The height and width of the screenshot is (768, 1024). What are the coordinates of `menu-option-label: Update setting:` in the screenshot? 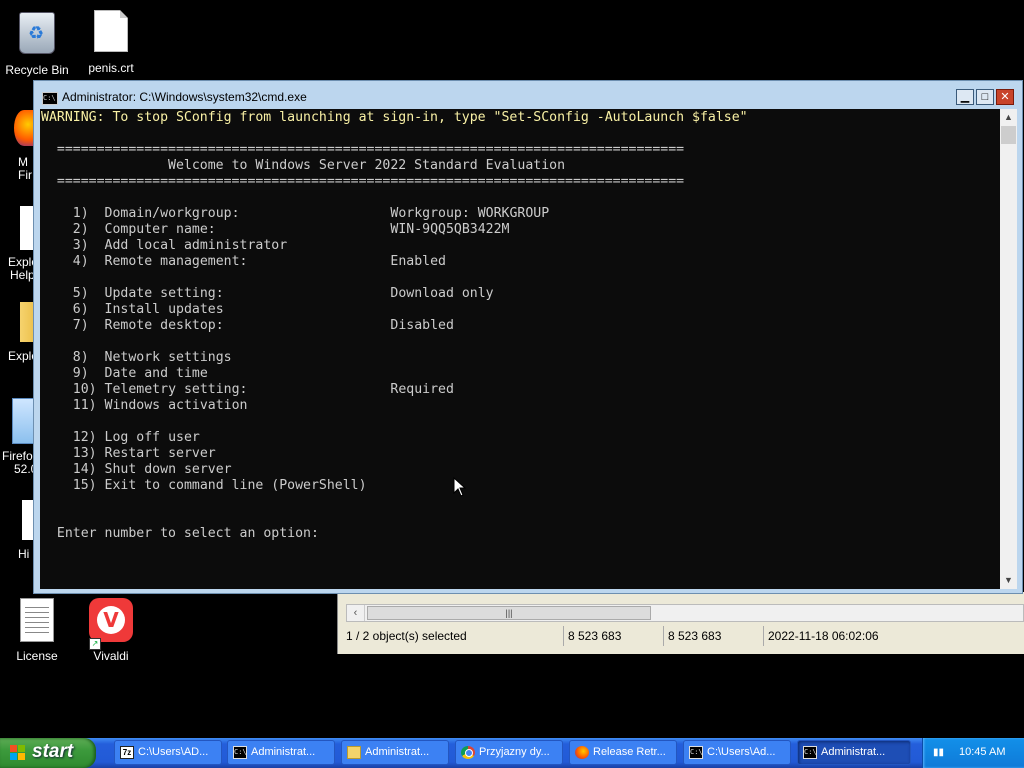 It's located at (164, 293).